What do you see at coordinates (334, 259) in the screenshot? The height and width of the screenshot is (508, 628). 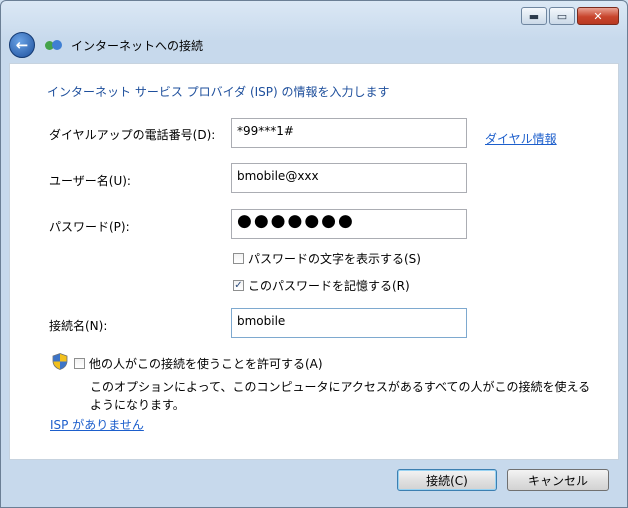 I see `show-password-label: パスワードの文字を表示する(S)` at bounding box center [334, 259].